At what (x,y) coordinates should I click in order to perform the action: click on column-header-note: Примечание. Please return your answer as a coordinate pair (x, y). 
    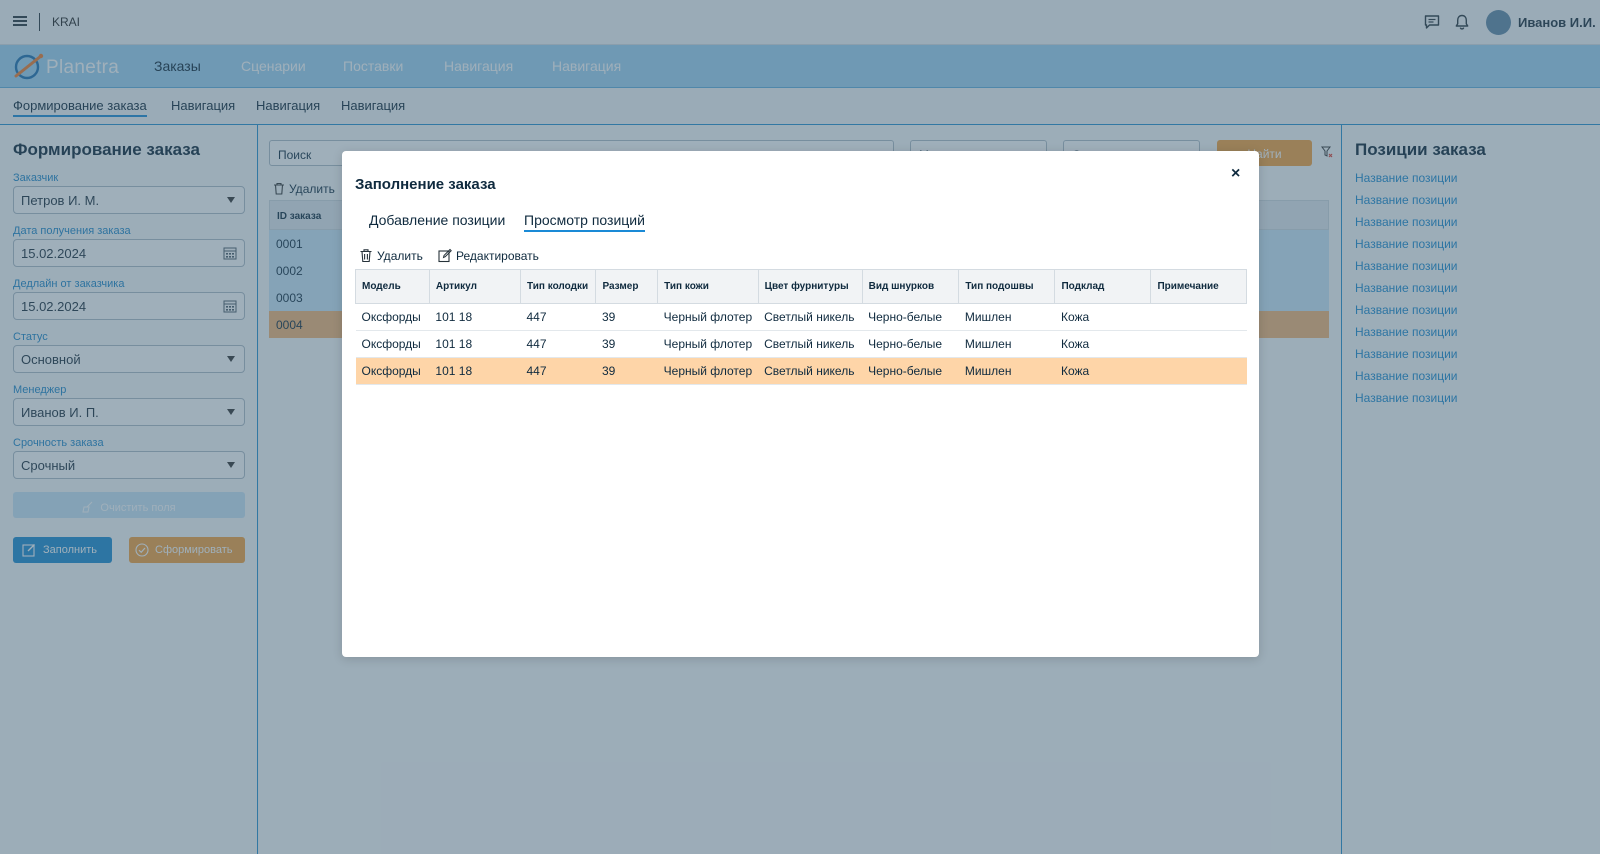
    Looking at the image, I should click on (1198, 286).